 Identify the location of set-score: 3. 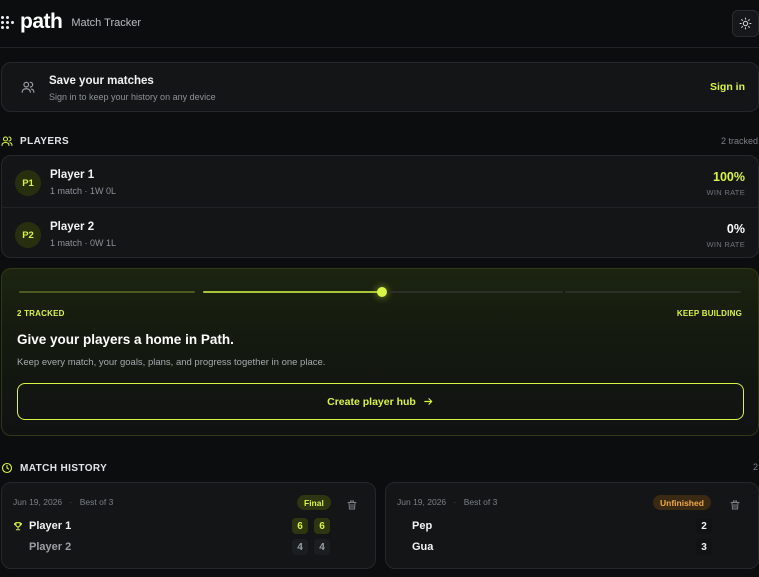
(704, 547).